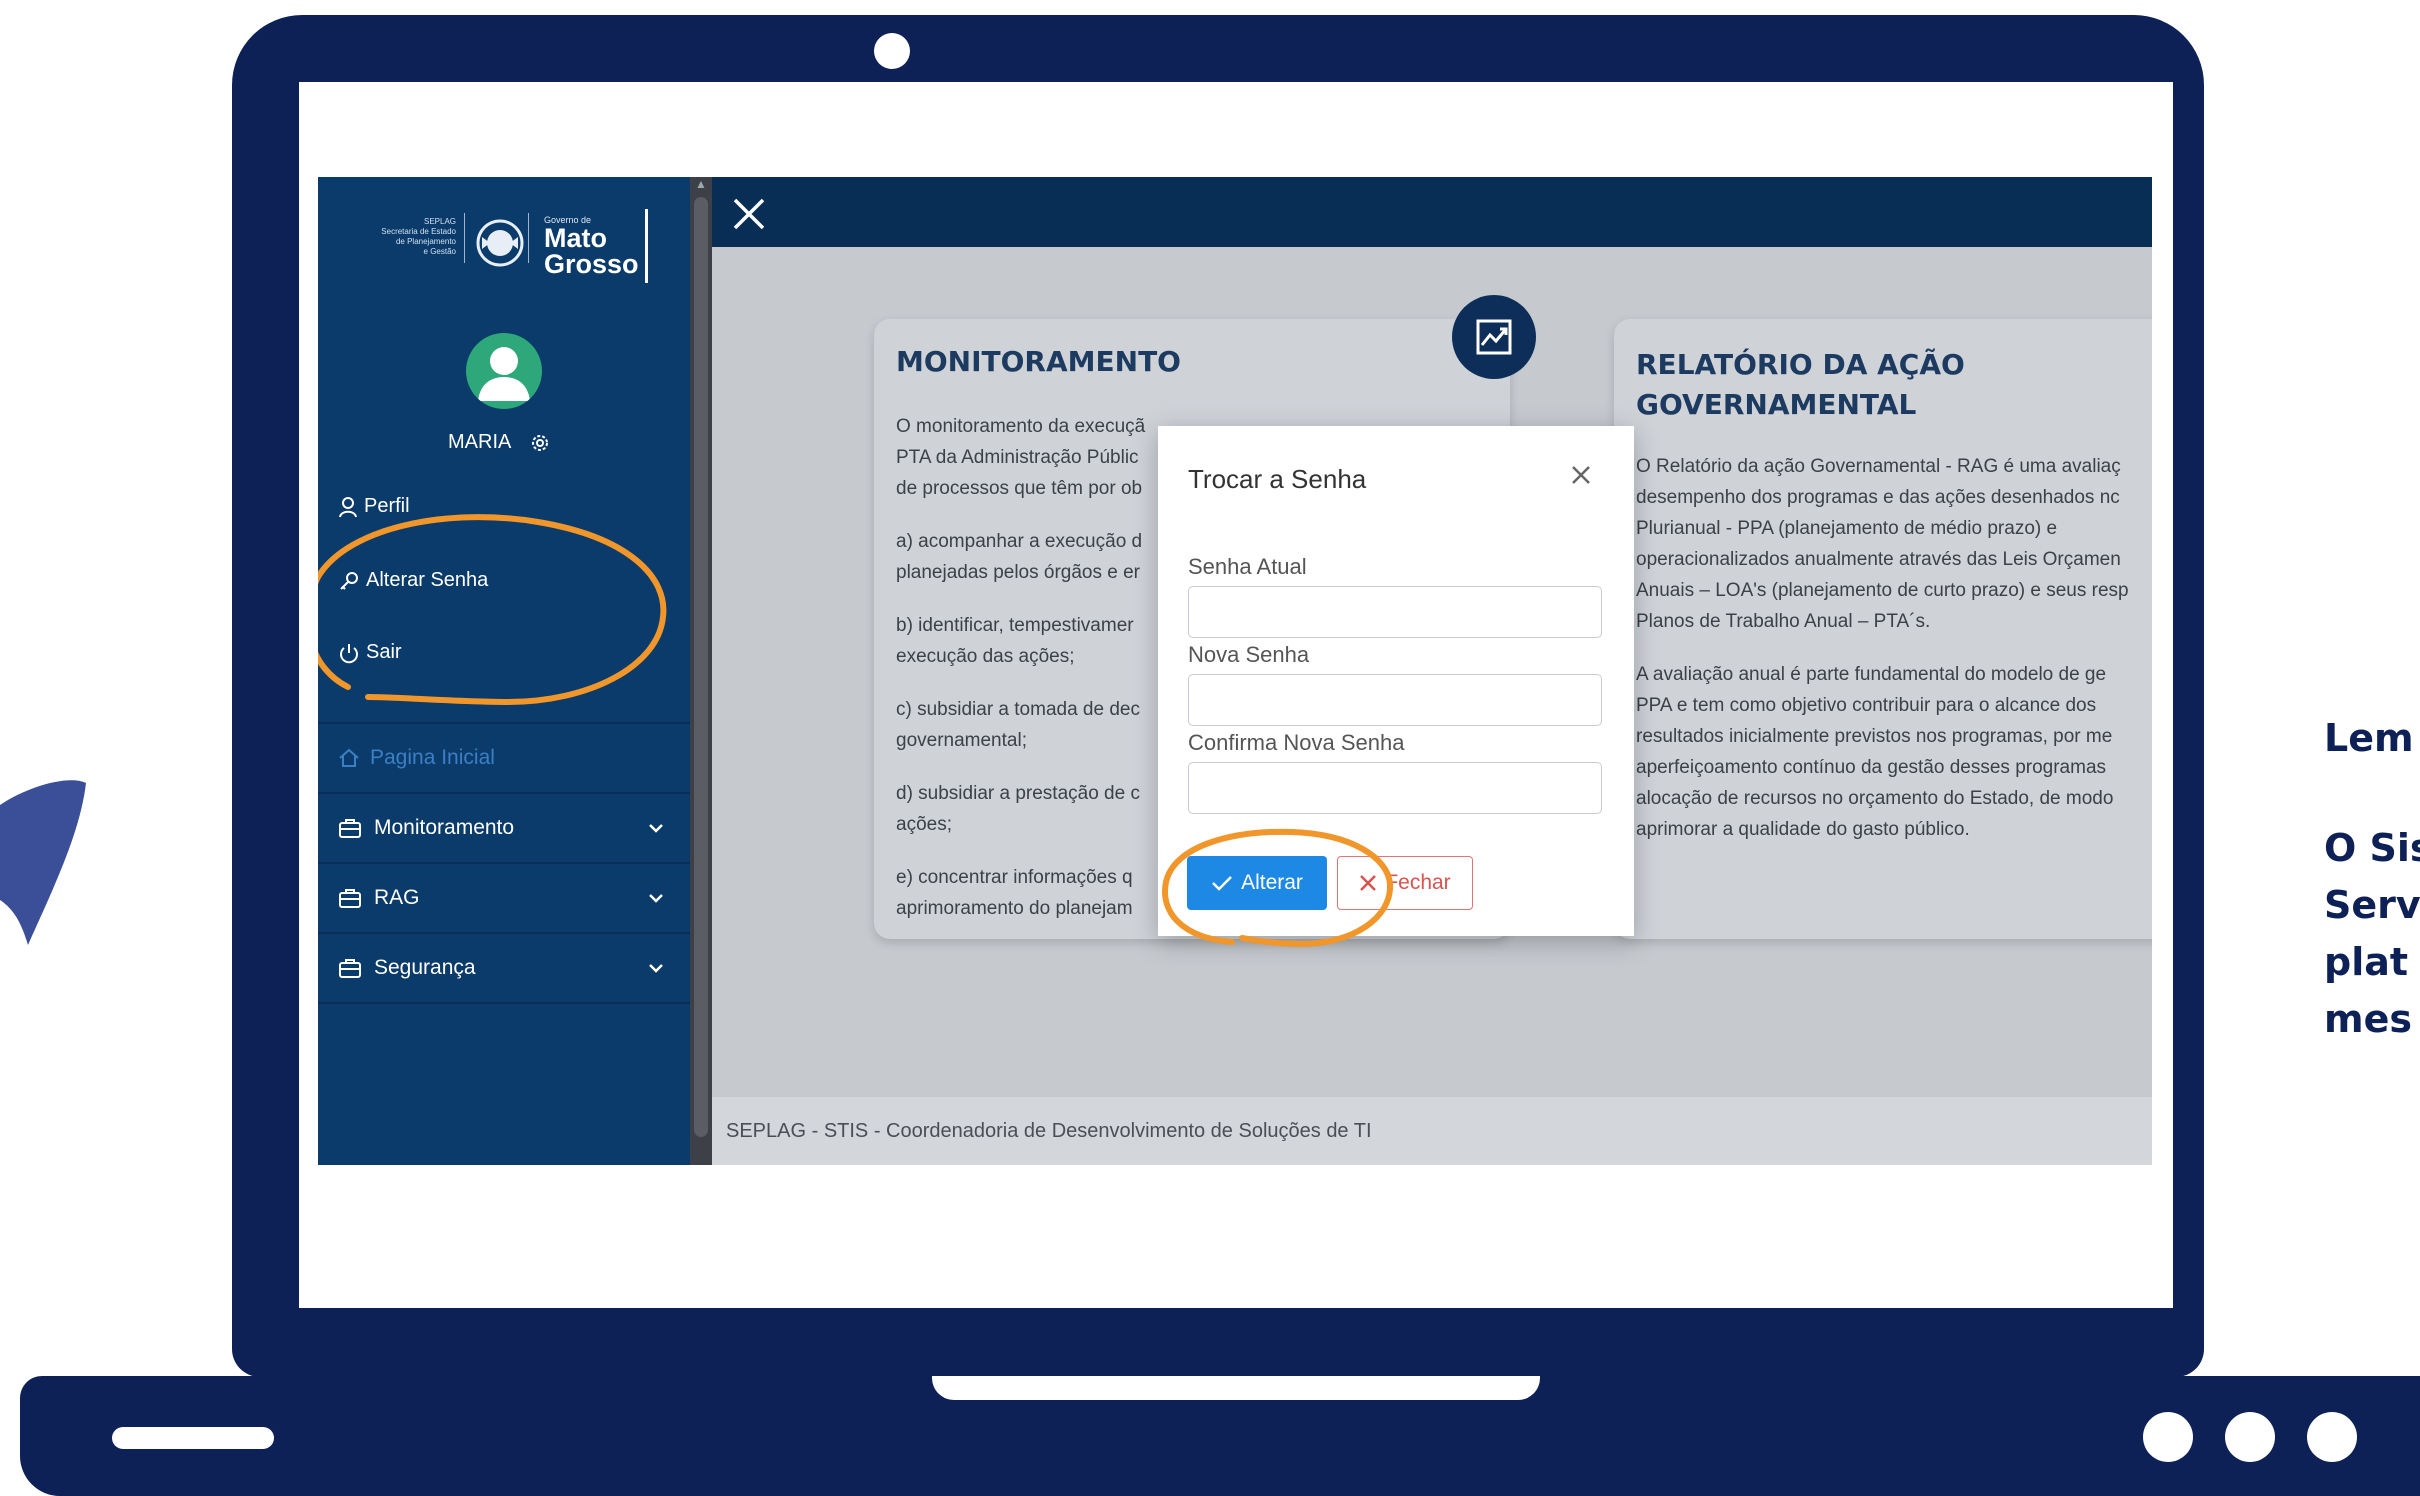 The image size is (2420, 1496). What do you see at coordinates (504, 759) in the screenshot?
I see `nav-pagina-inicial: Pagina Inicial` at bounding box center [504, 759].